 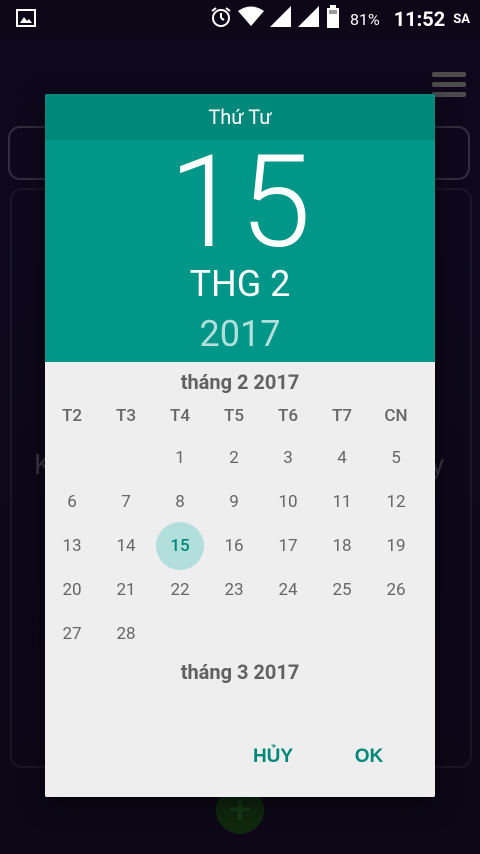 I want to click on calendar-day: 18, so click(x=342, y=546).